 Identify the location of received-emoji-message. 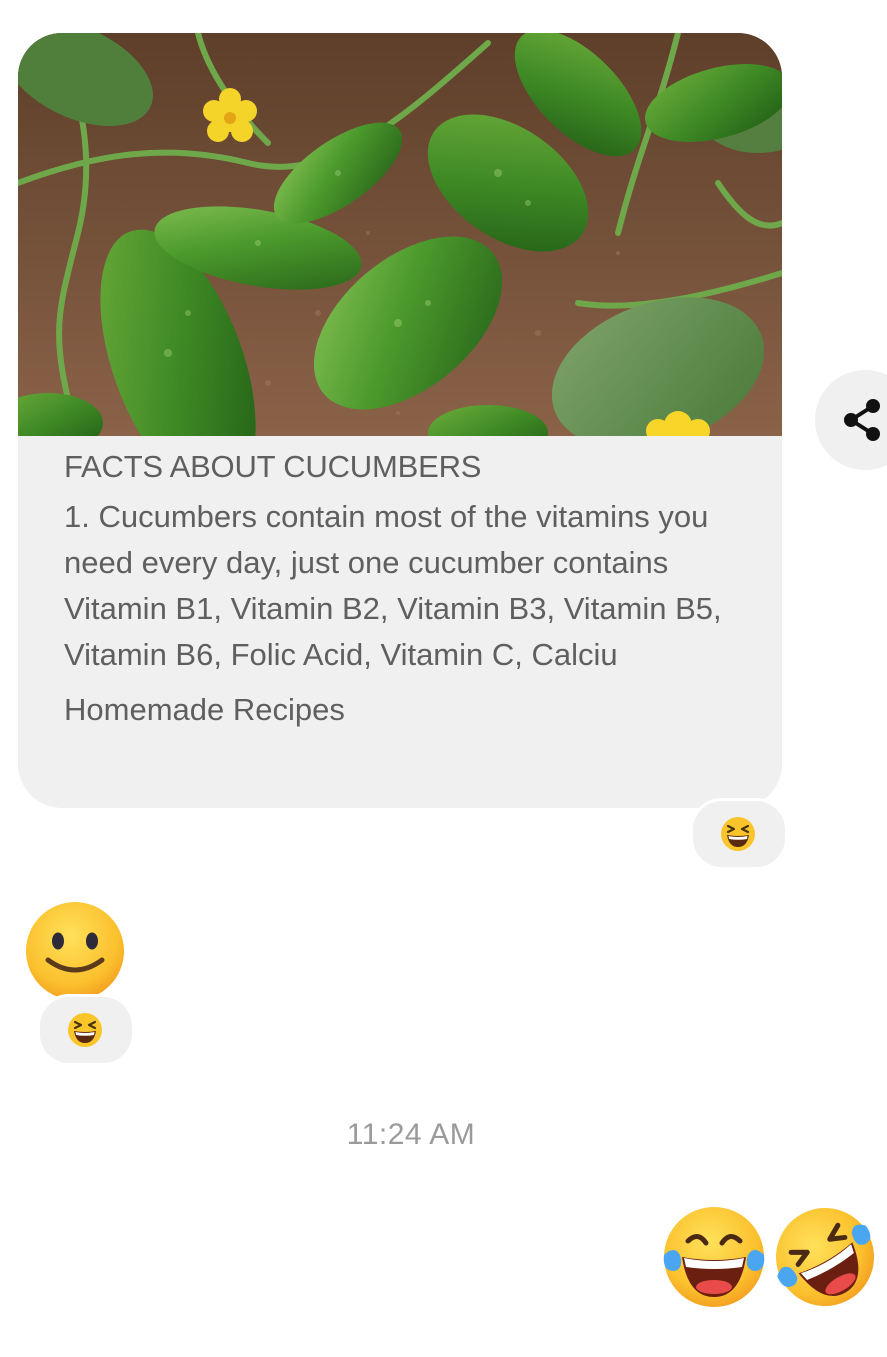
(75, 953).